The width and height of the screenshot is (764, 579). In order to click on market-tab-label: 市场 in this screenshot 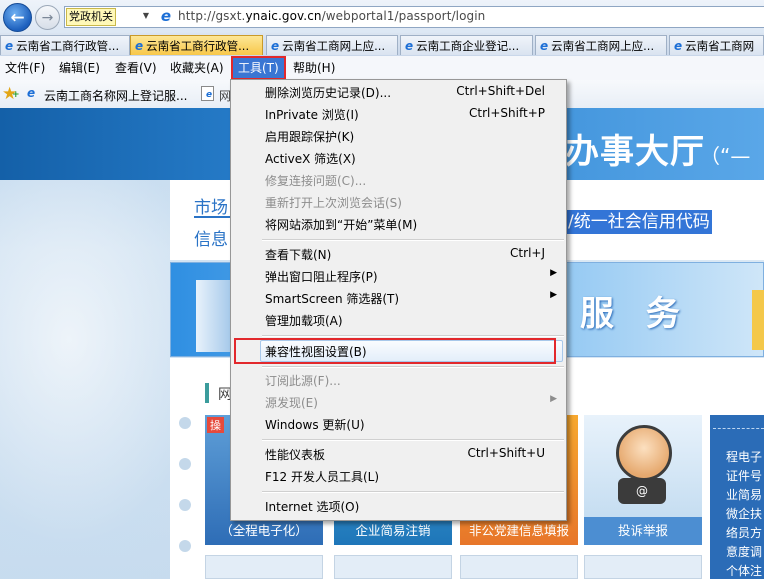, I will do `click(211, 205)`.